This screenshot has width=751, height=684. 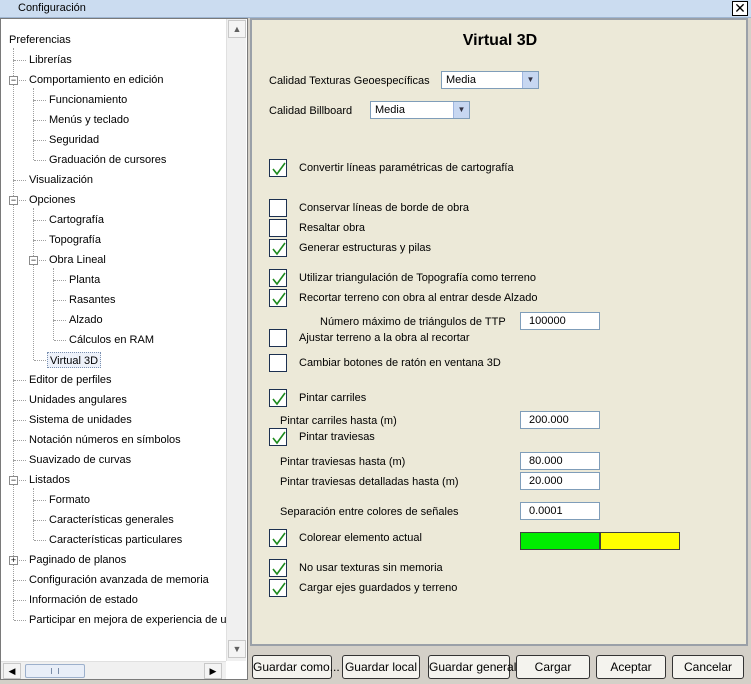 I want to click on tree-item: Cálculos en RAM, so click(x=111, y=340).